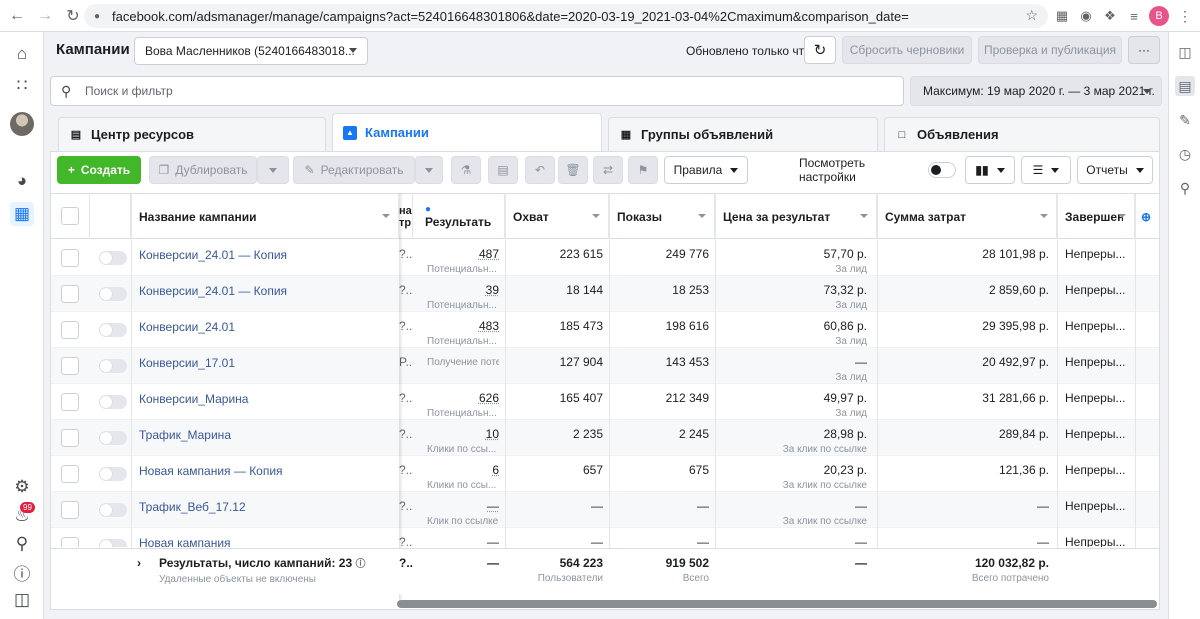 The width and height of the screenshot is (1200, 619). What do you see at coordinates (1185, 188) in the screenshot?
I see `zoom-search-icon: ⚲` at bounding box center [1185, 188].